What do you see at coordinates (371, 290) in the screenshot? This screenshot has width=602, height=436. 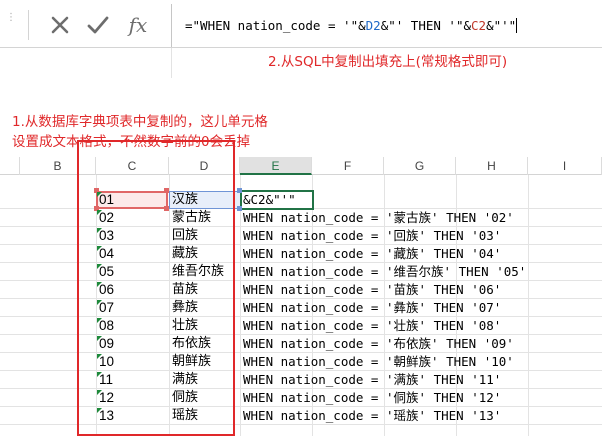 I see `cell-e: WHEN nation_code = '苗族' THEN '06'` at bounding box center [371, 290].